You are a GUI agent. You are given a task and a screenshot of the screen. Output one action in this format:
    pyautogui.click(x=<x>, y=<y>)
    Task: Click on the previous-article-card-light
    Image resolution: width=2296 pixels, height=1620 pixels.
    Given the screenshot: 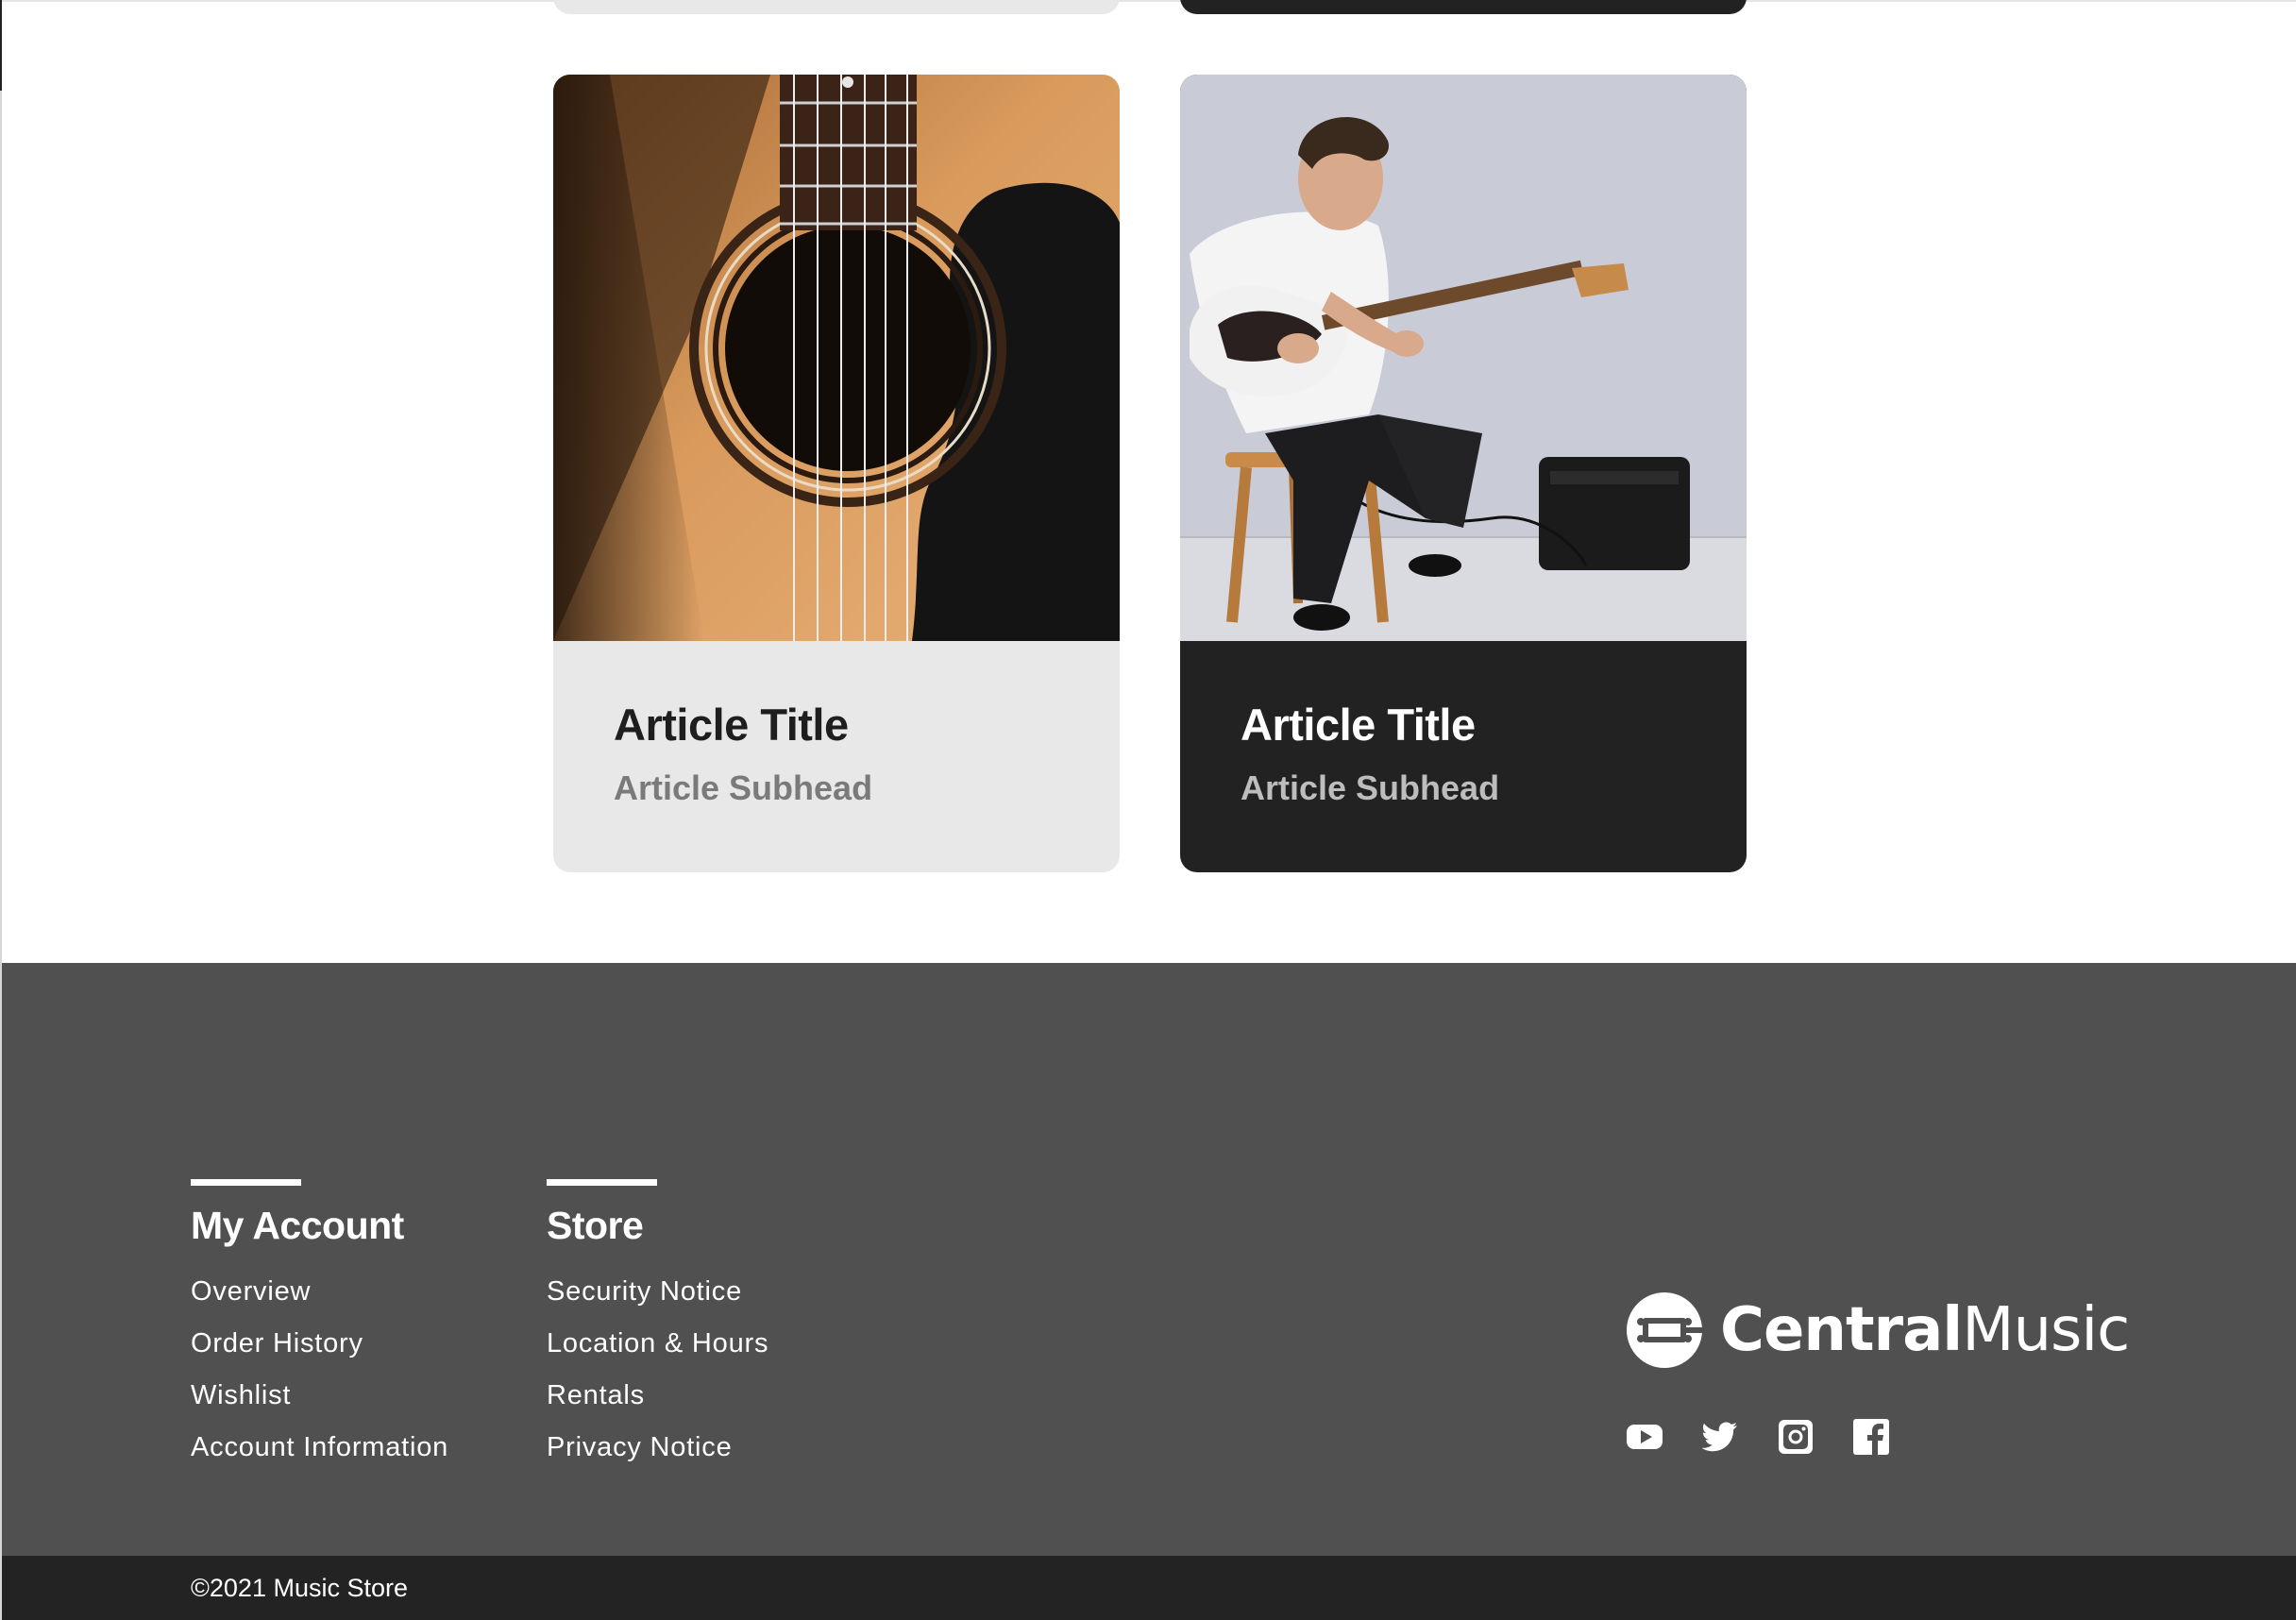 What is the action you would take?
    pyautogui.click(x=836, y=7)
    